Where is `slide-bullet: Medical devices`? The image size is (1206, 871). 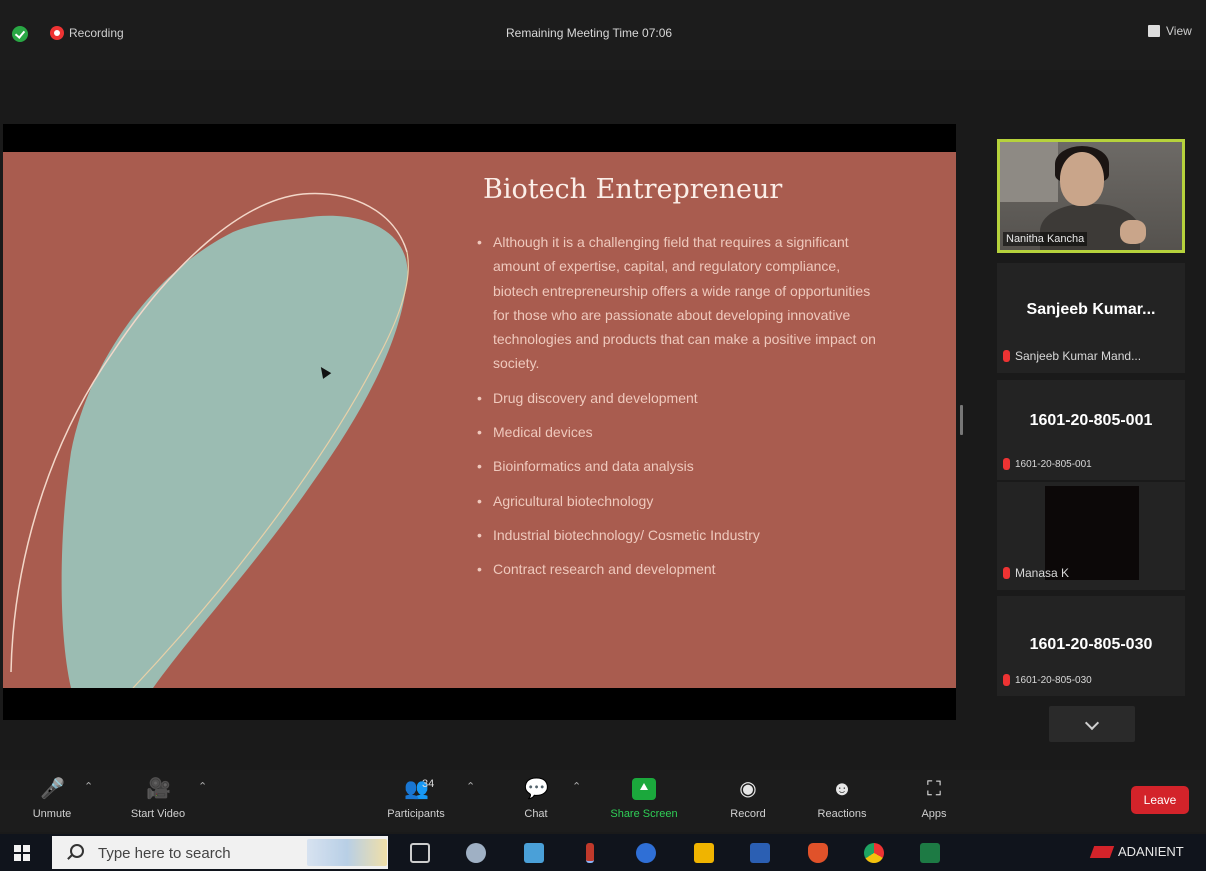 slide-bullet: Medical devices is located at coordinates (678, 432).